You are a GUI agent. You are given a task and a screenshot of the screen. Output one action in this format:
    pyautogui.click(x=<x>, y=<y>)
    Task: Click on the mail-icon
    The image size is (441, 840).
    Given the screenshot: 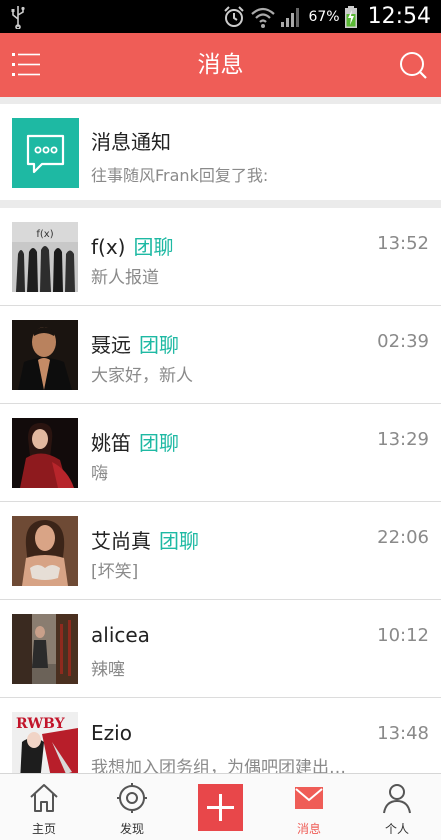 What is the action you would take?
    pyautogui.click(x=309, y=798)
    